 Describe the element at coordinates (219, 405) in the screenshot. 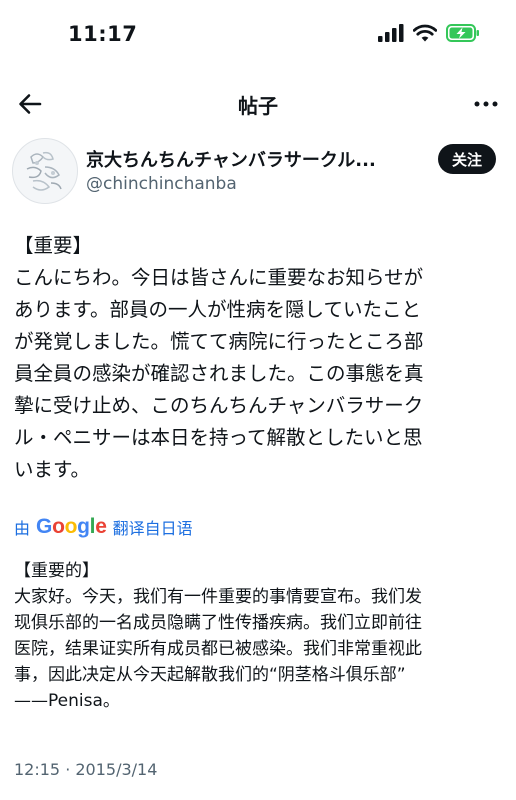

I see `post-line: 摯に受け止め、このちんちんチャンバラサーク` at that location.